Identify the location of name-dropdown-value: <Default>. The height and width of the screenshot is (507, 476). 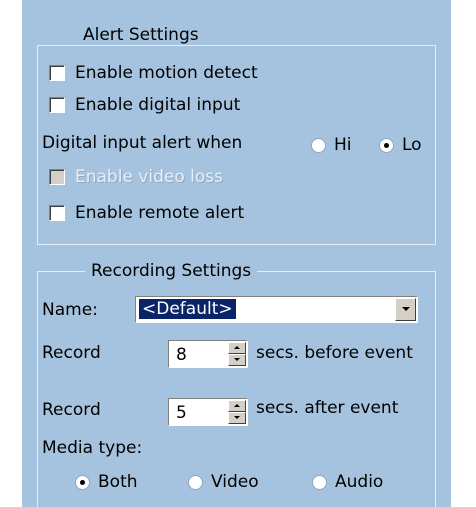
(187, 309).